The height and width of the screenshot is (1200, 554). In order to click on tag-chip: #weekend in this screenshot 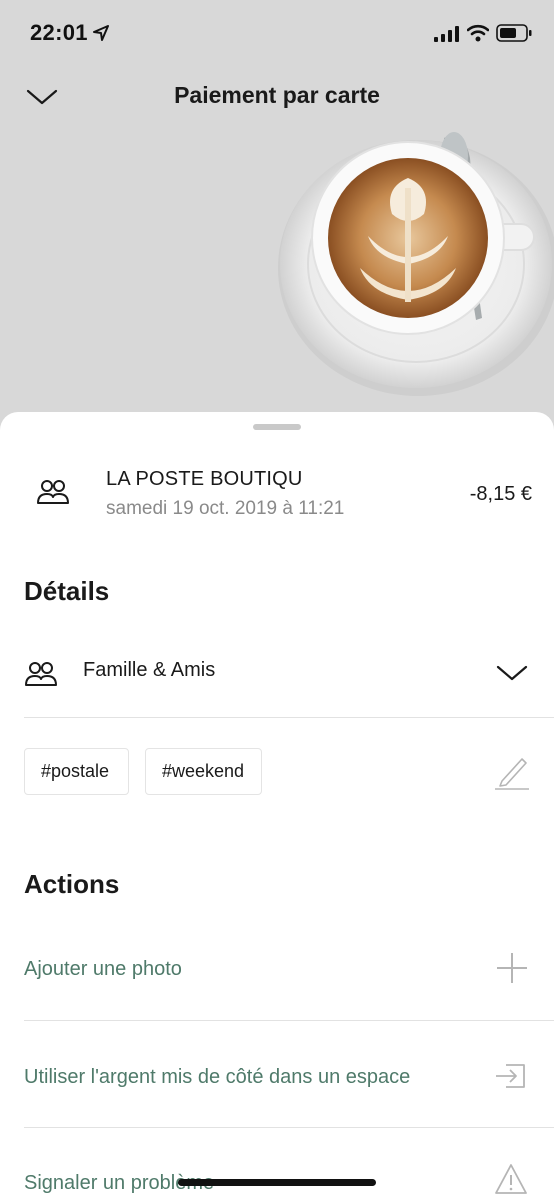, I will do `click(203, 771)`.